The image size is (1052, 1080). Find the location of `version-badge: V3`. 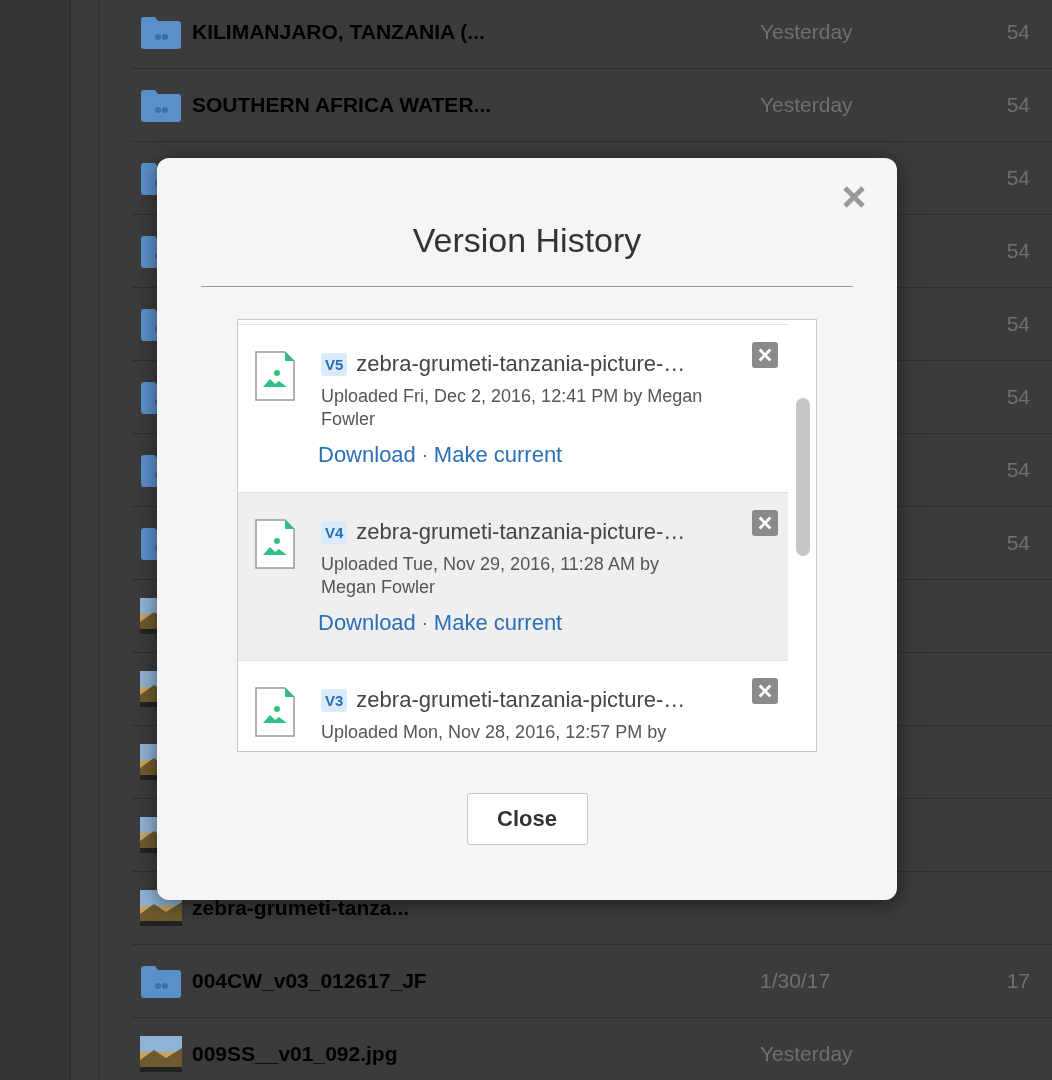

version-badge: V3 is located at coordinates (334, 700).